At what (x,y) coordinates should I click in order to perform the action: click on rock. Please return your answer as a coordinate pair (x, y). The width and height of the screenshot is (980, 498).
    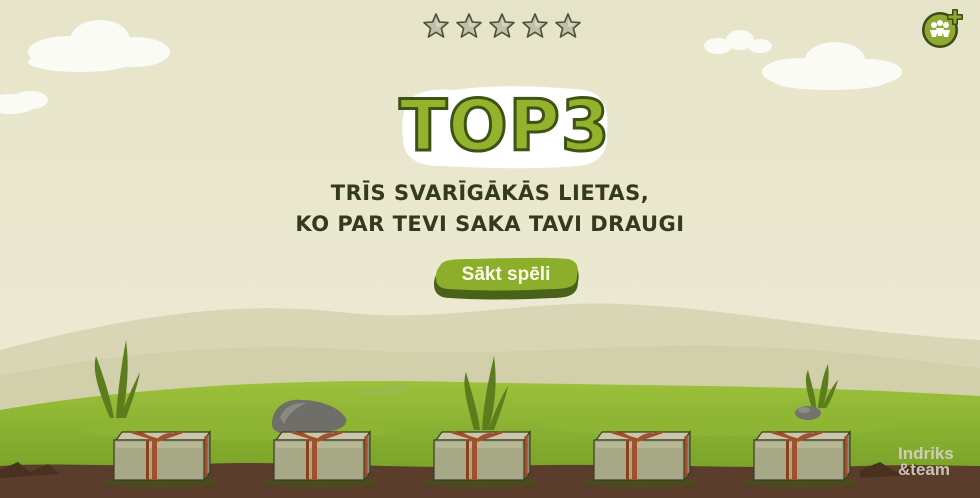
    Looking at the image, I should click on (808, 413).